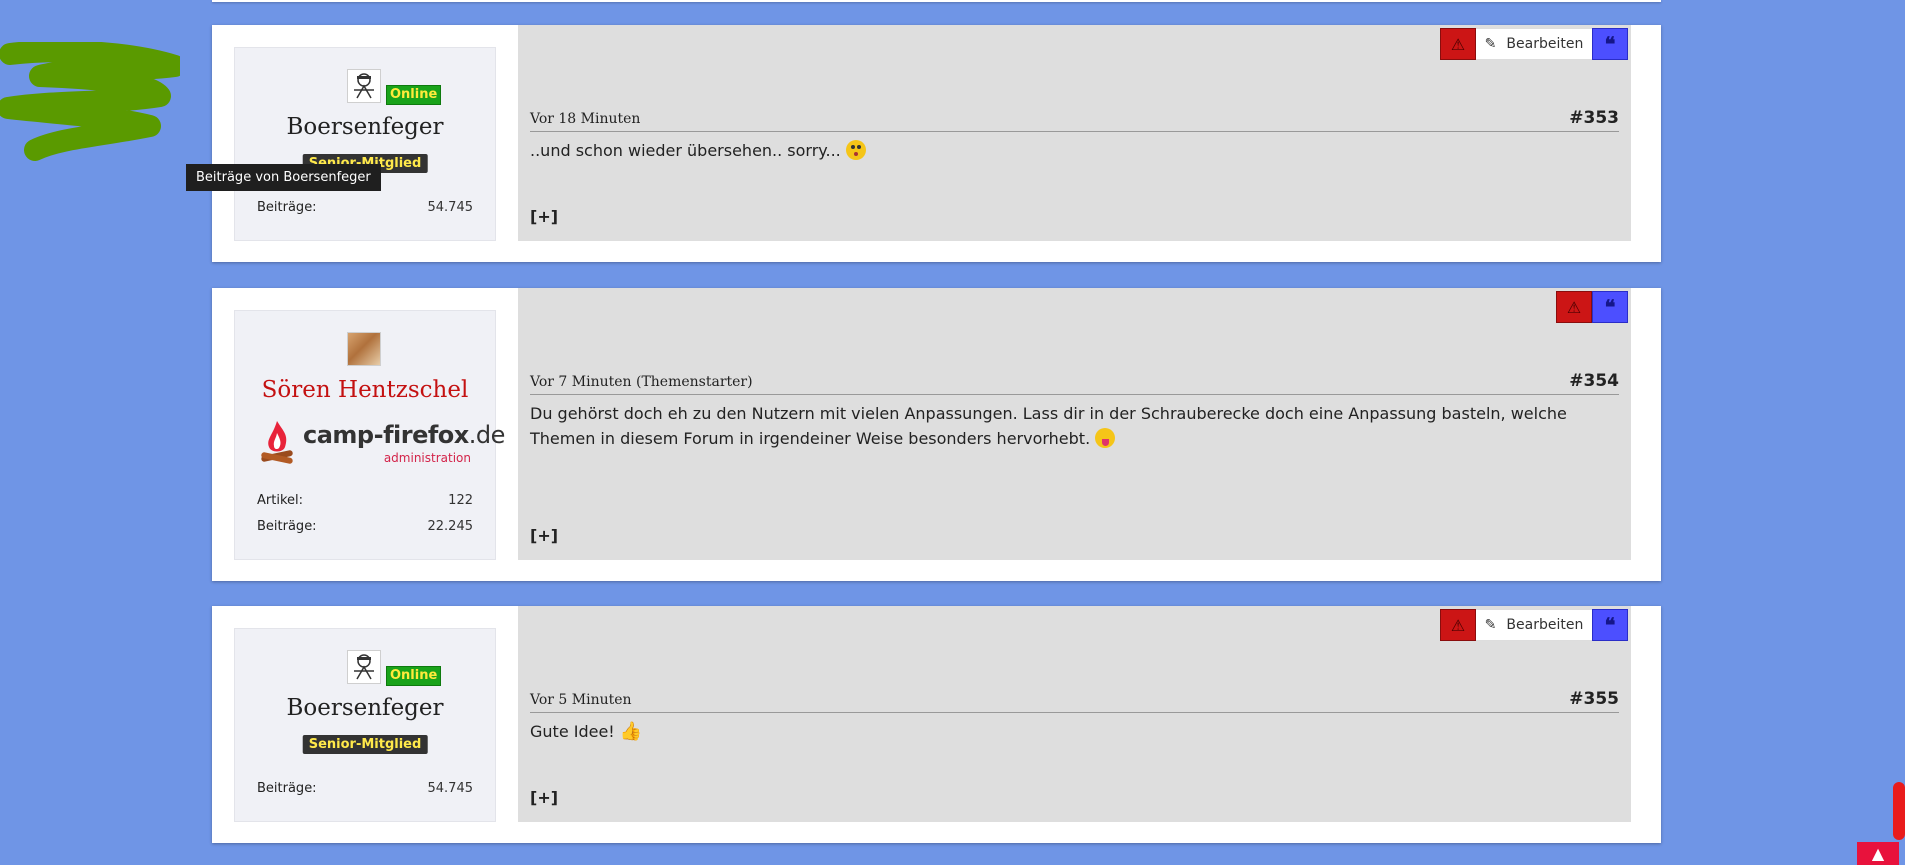  What do you see at coordinates (855, 150) in the screenshot?
I see `flushed-face-icon` at bounding box center [855, 150].